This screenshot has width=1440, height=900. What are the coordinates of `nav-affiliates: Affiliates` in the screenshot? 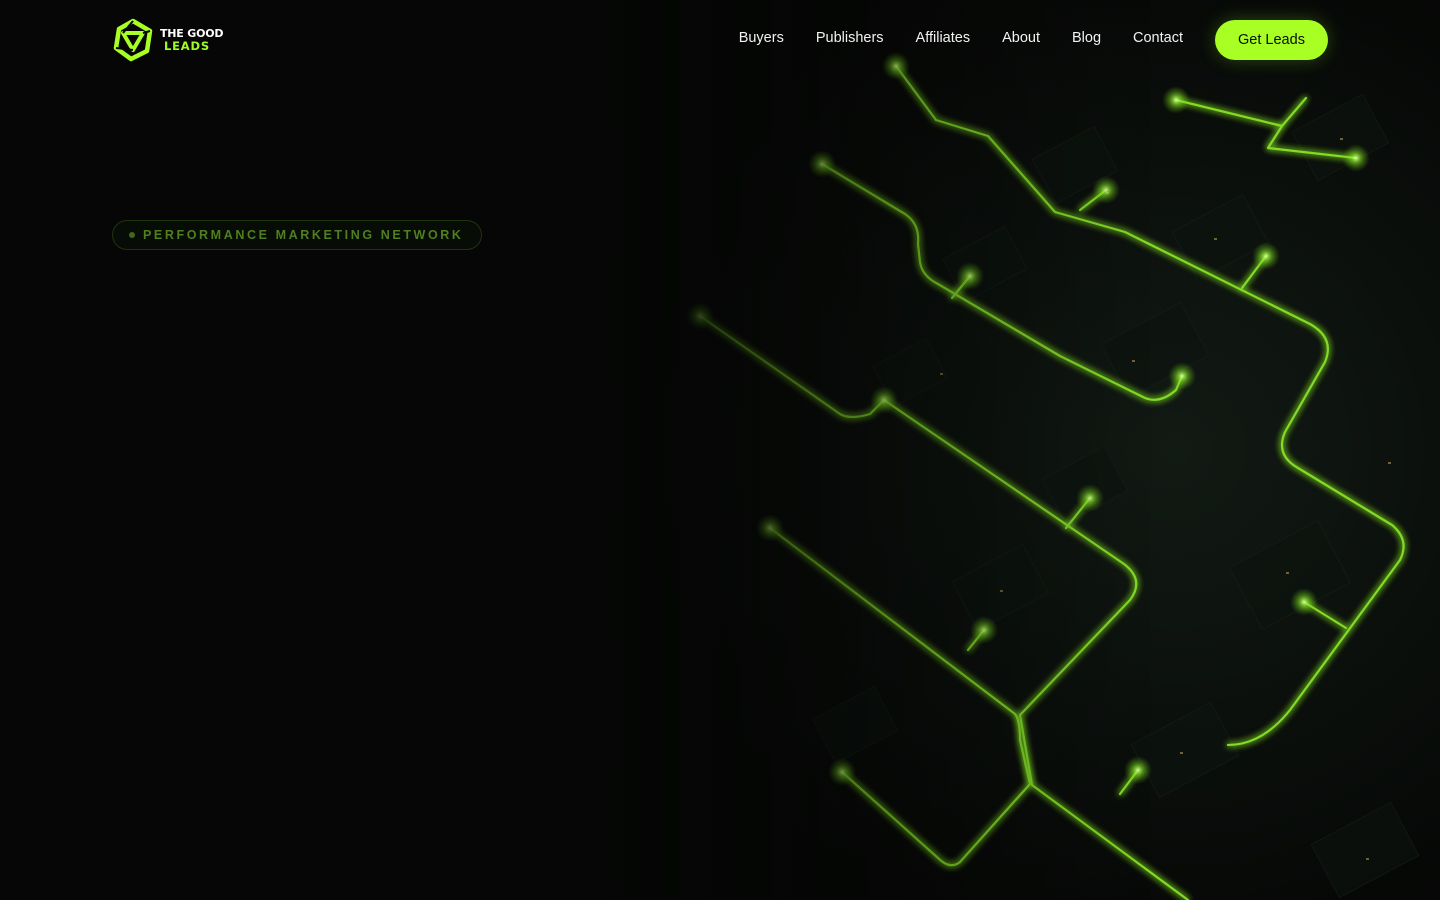 It's located at (943, 38).